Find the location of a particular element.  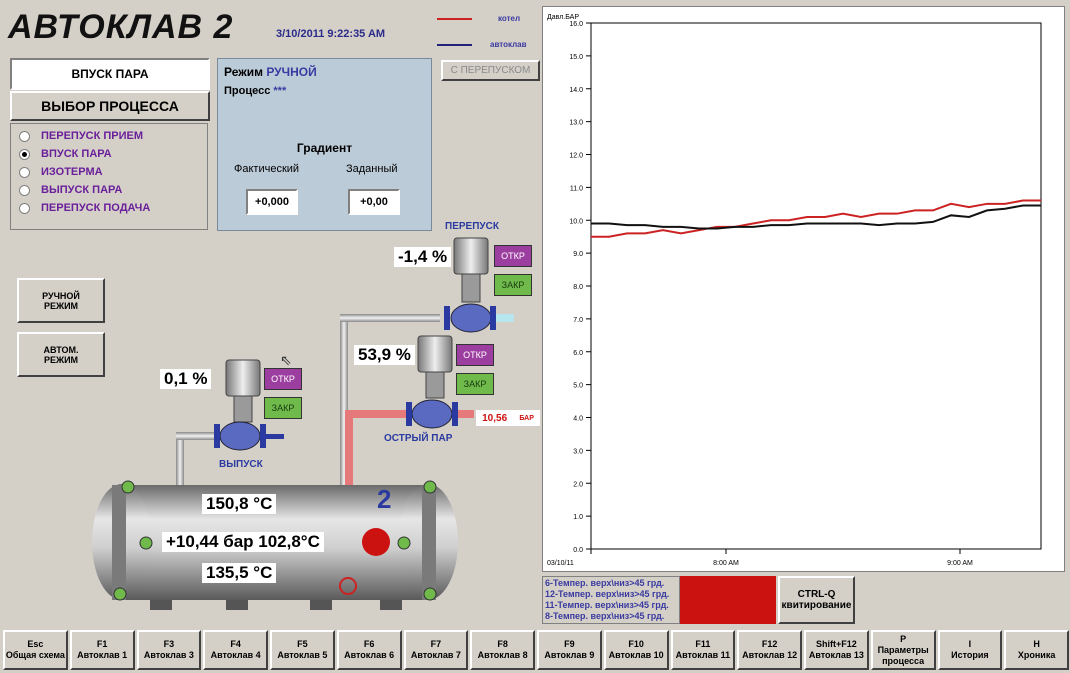

function-key-label: Автоклав 1 is located at coordinates (102, 655).